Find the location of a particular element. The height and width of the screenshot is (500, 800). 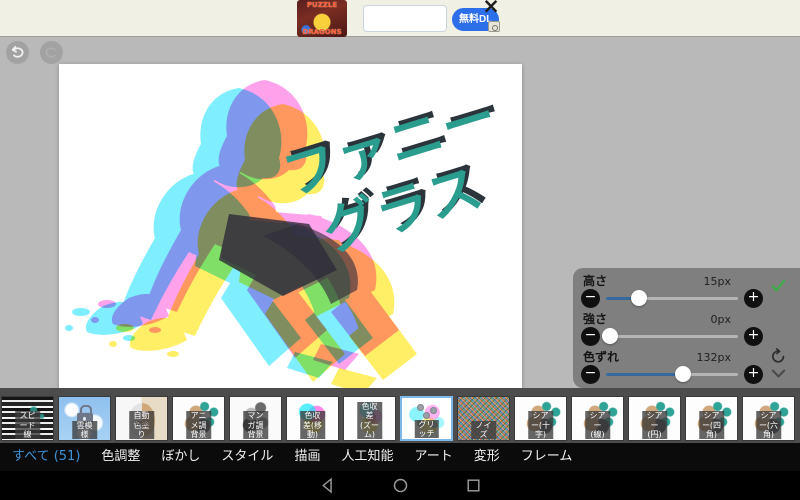

filter-thumbnail: シアー(六角) is located at coordinates (768, 418).